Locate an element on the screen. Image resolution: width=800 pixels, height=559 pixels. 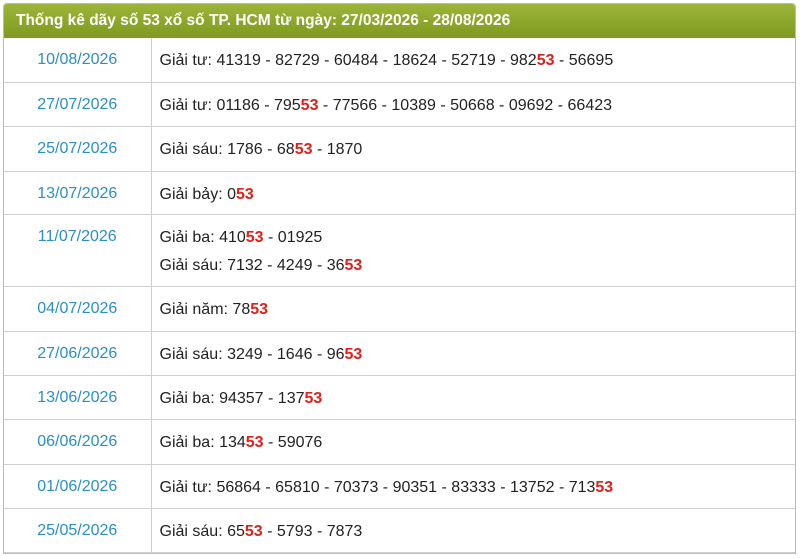
draw-date: 01/06/2026 is located at coordinates (78, 486).